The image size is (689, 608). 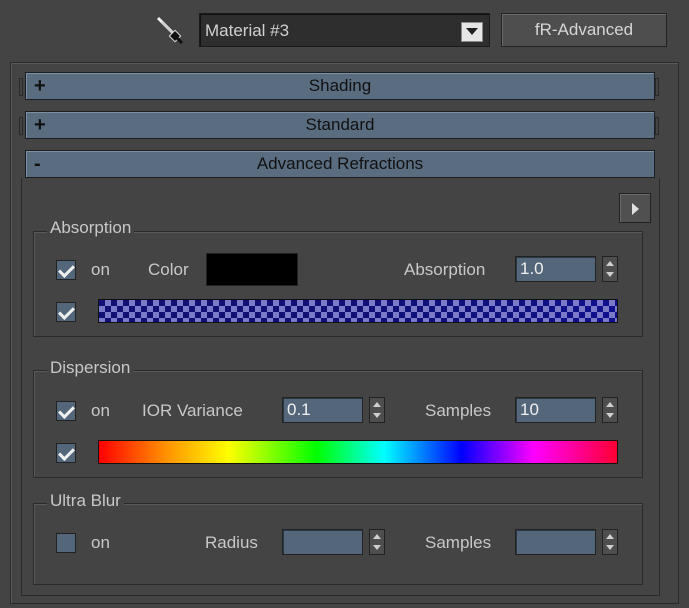 I want to click on dispersion-gradient-map, so click(x=358, y=452).